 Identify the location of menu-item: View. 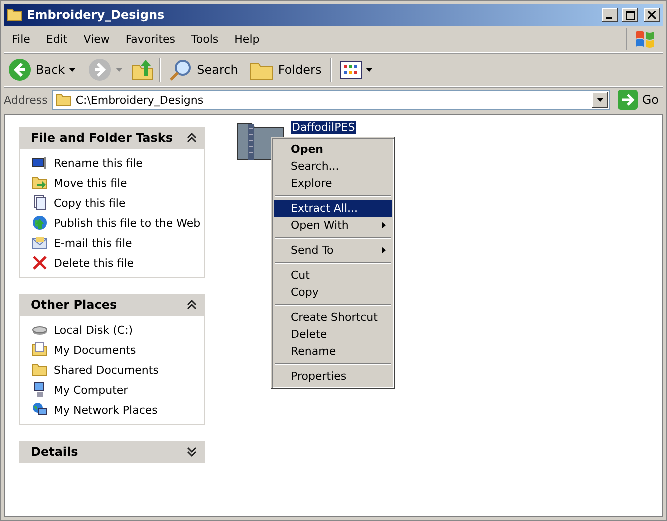
(97, 39).